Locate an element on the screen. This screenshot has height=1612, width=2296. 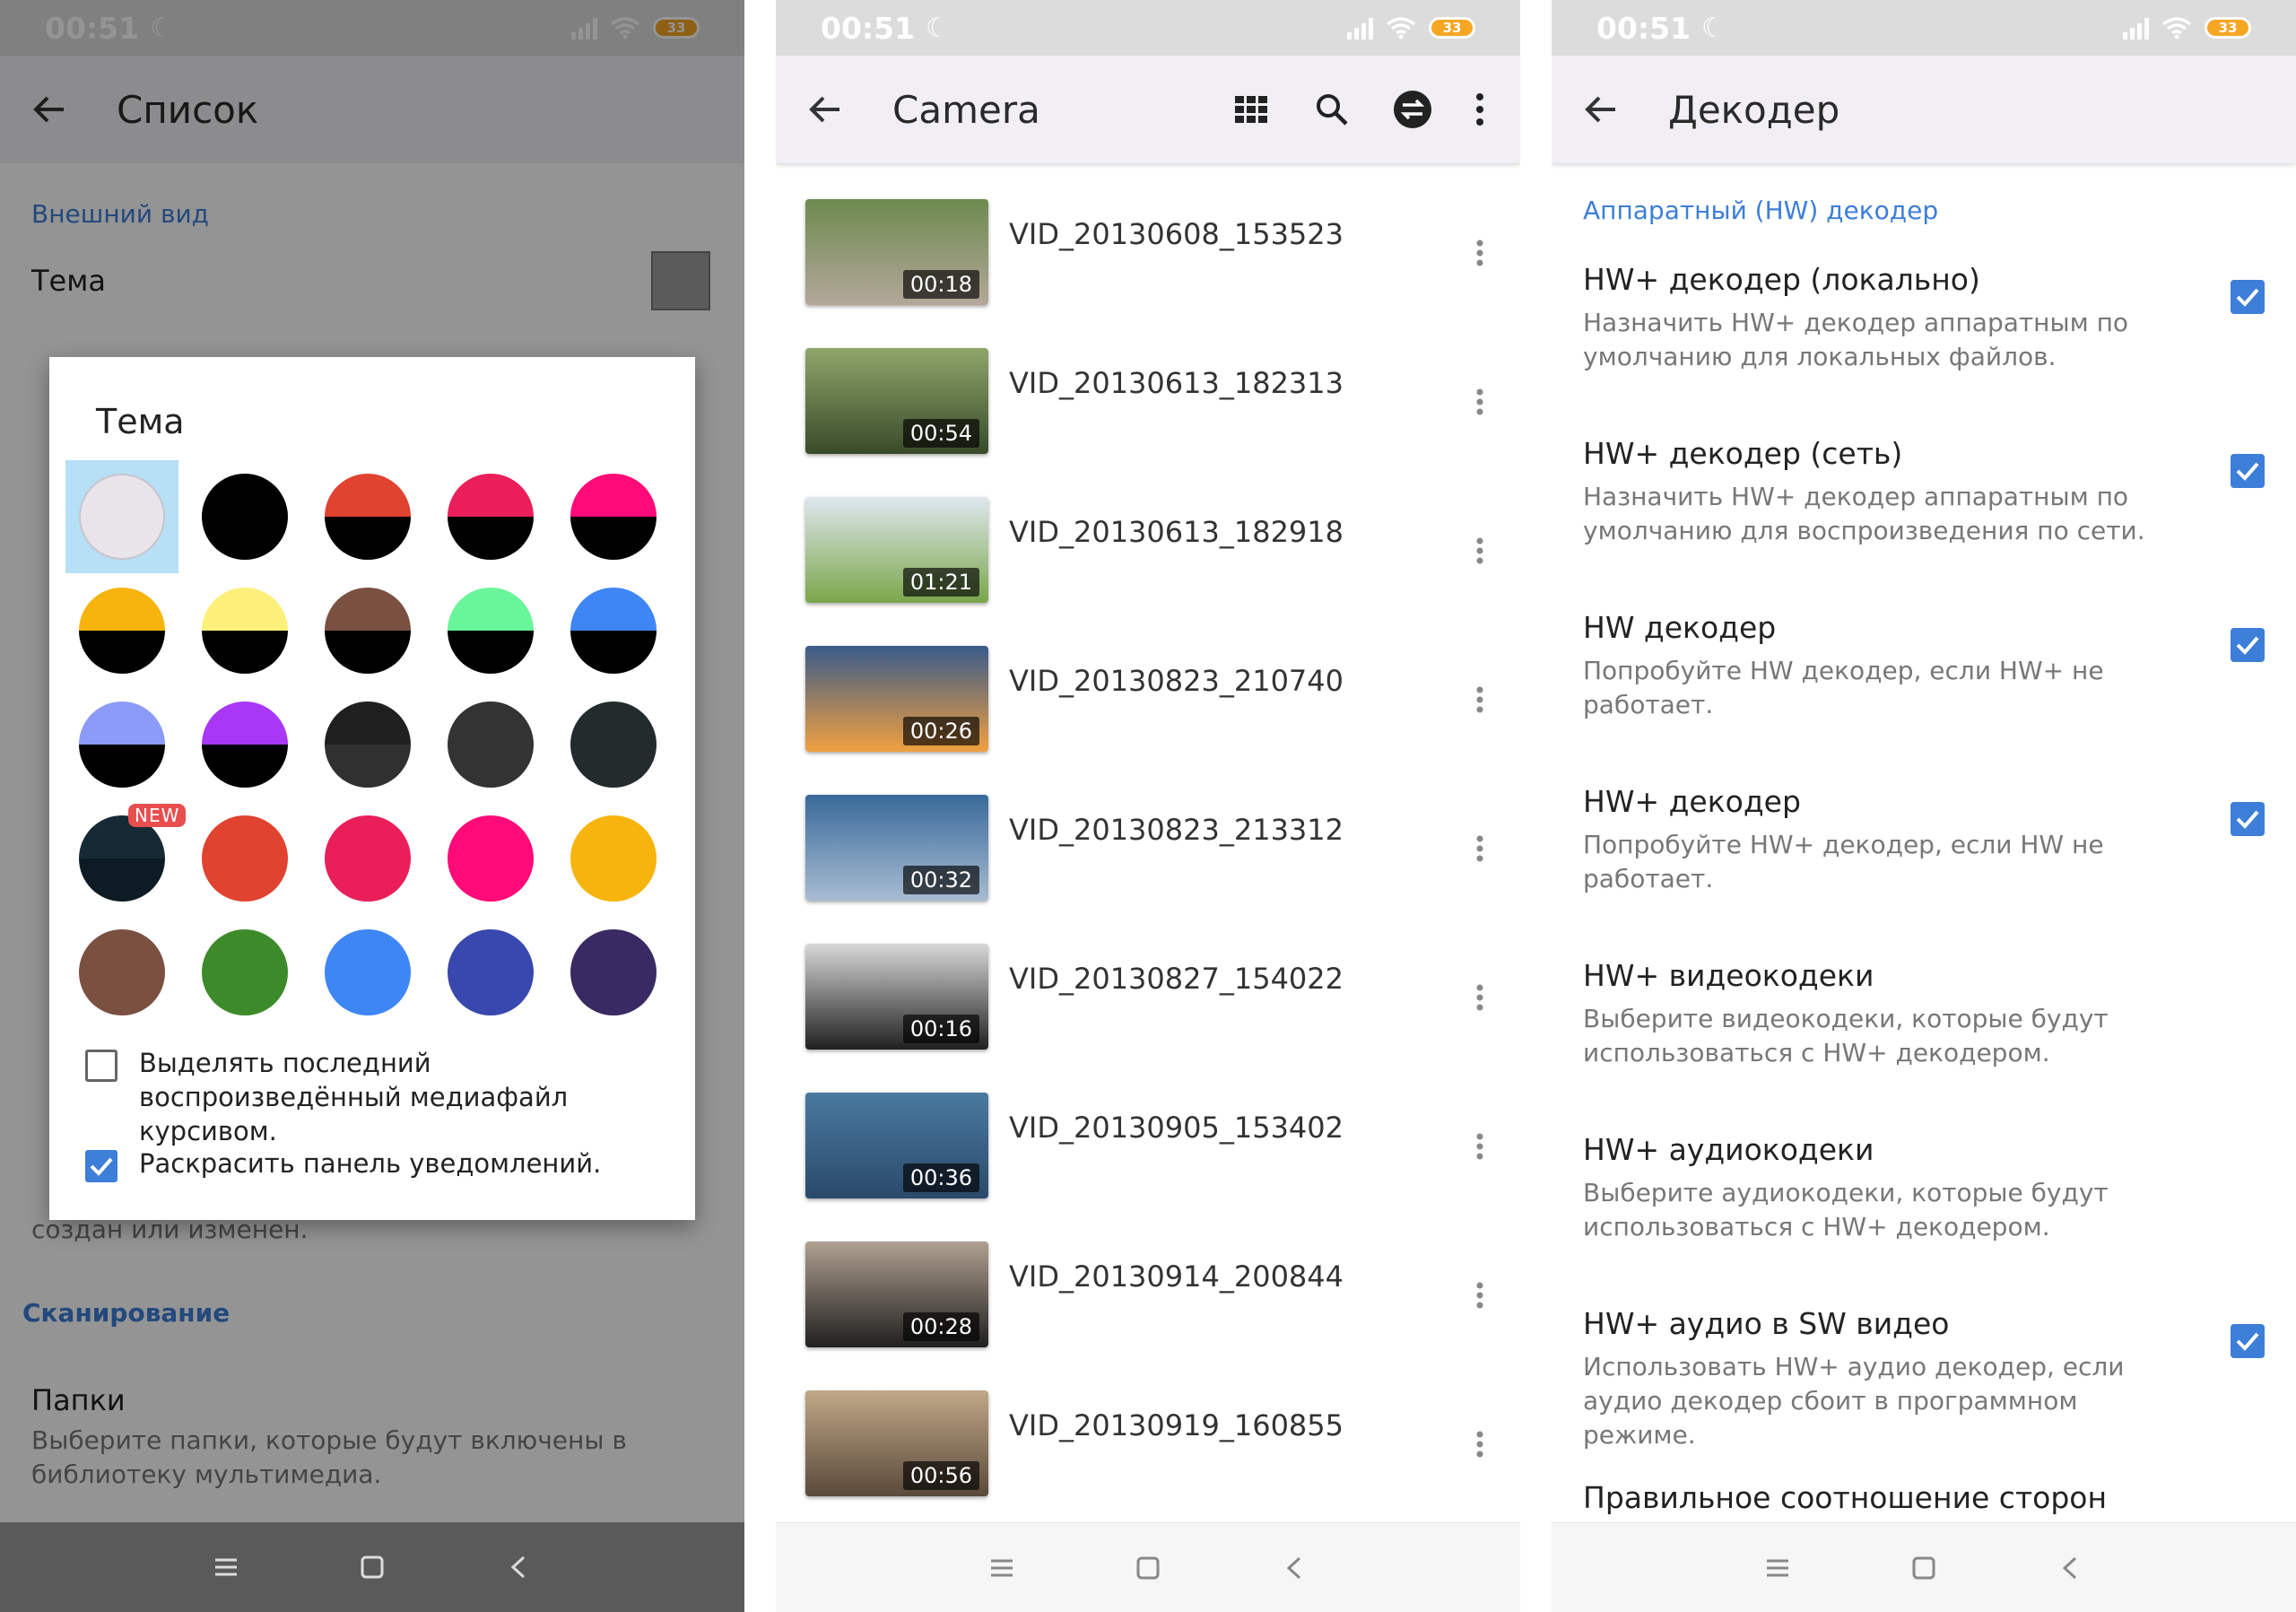
video-thumbnail: 01:21 is located at coordinates (896, 550).